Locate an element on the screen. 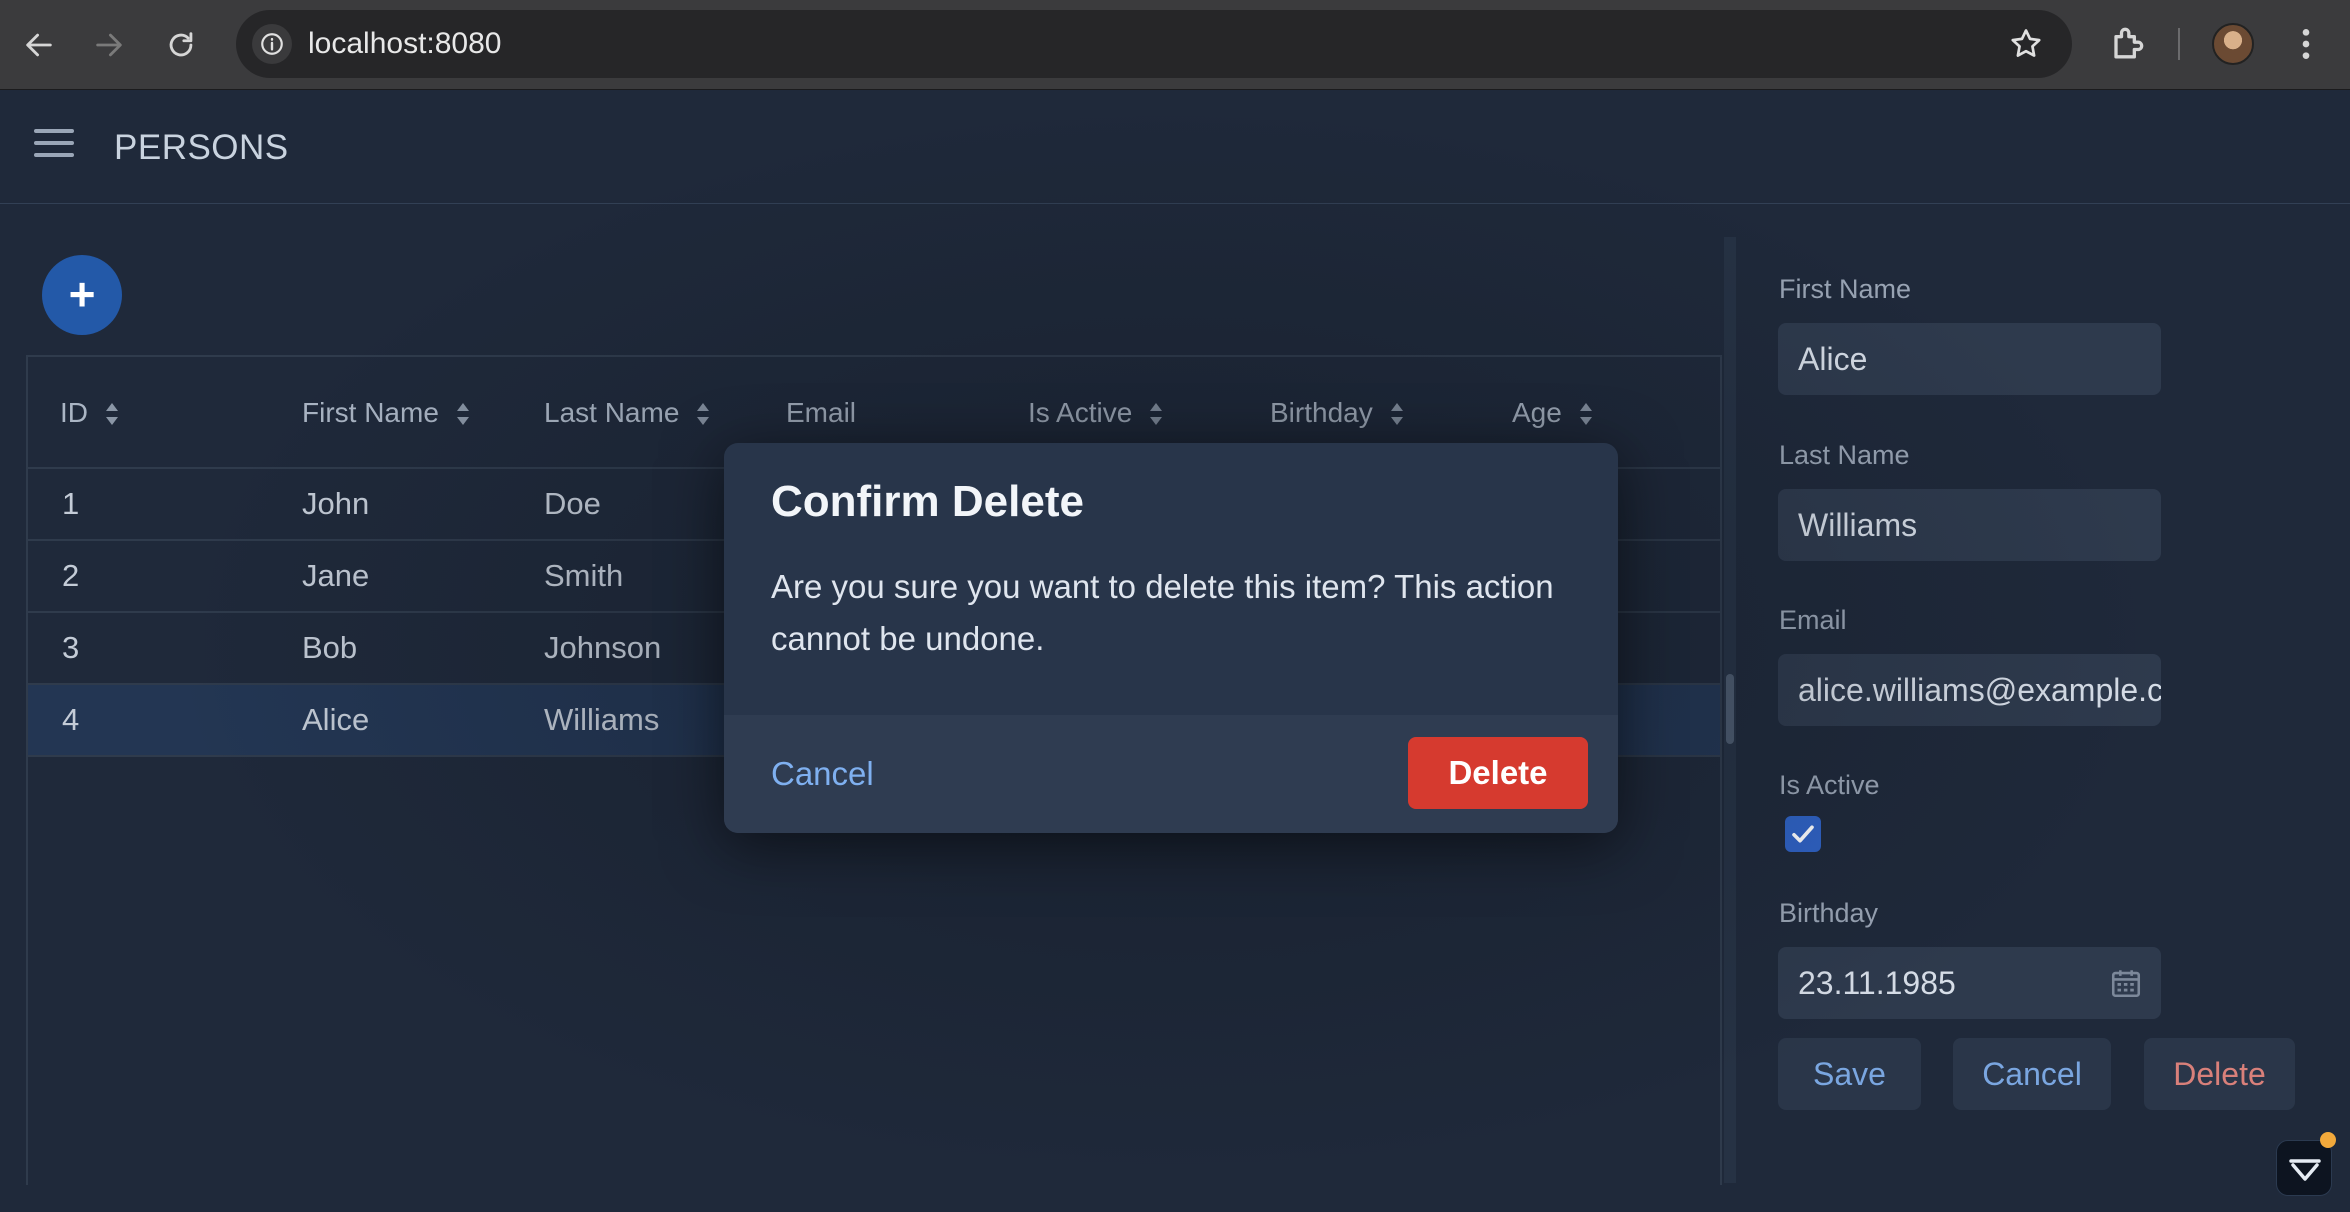 The image size is (2350, 1212). app-header: PERSONS is located at coordinates (1175, 147).